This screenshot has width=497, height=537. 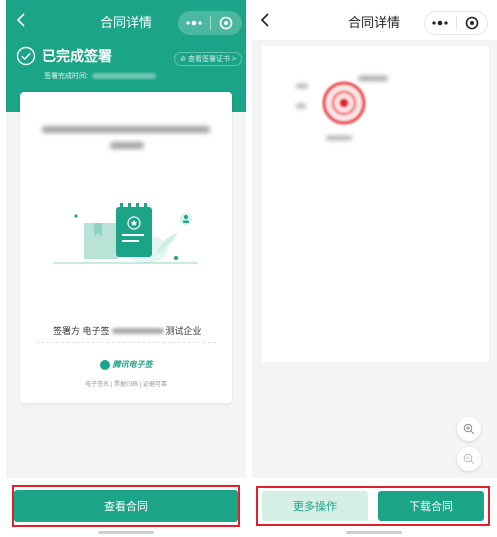 What do you see at coordinates (66, 76) in the screenshot?
I see `sign-time-label: 签署完成时间:` at bounding box center [66, 76].